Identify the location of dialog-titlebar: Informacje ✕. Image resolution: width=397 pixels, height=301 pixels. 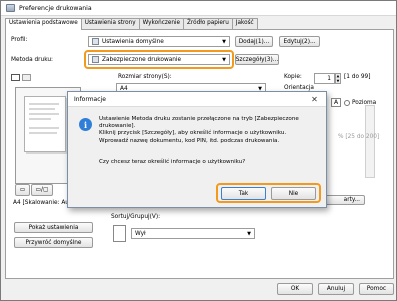
(197, 99).